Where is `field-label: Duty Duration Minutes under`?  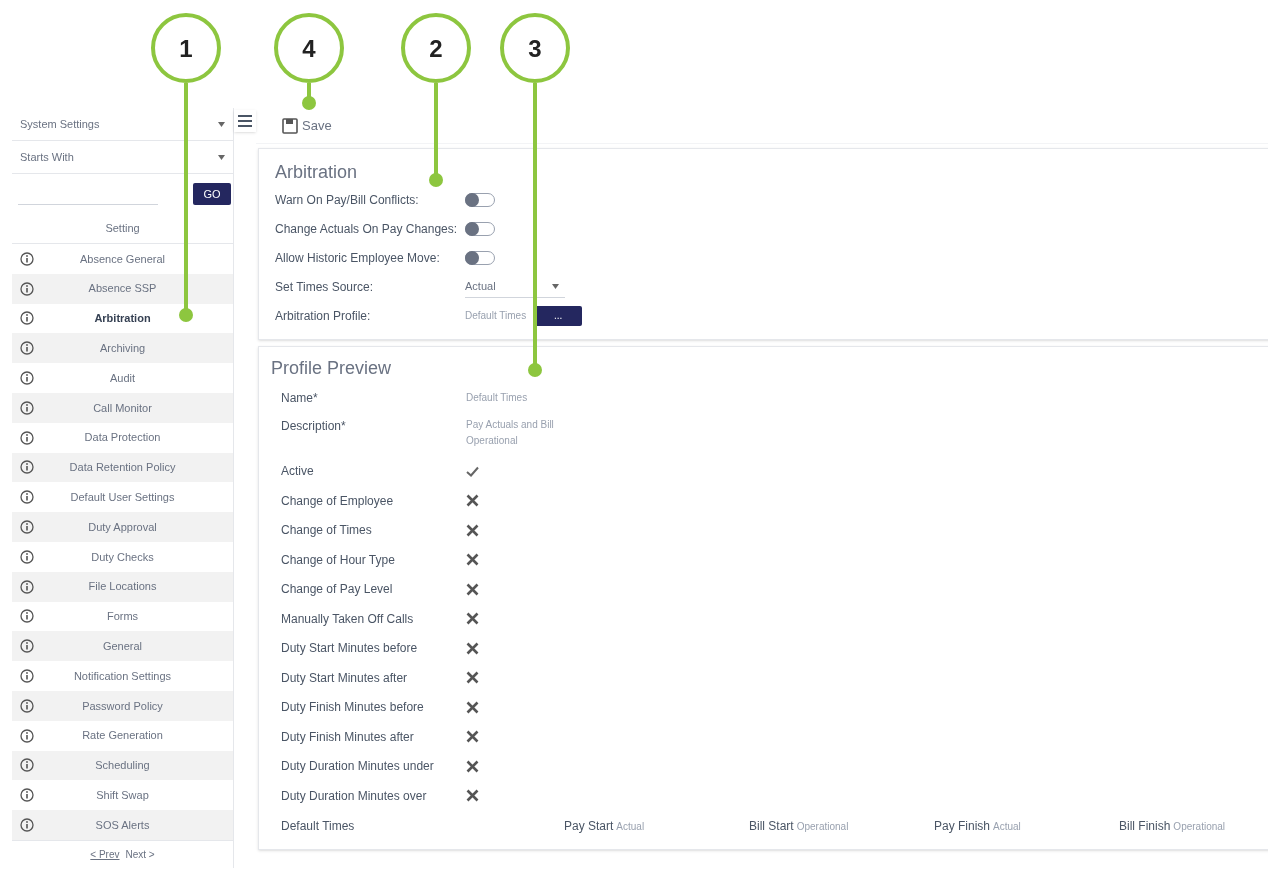
field-label: Duty Duration Minutes under is located at coordinates (358, 767).